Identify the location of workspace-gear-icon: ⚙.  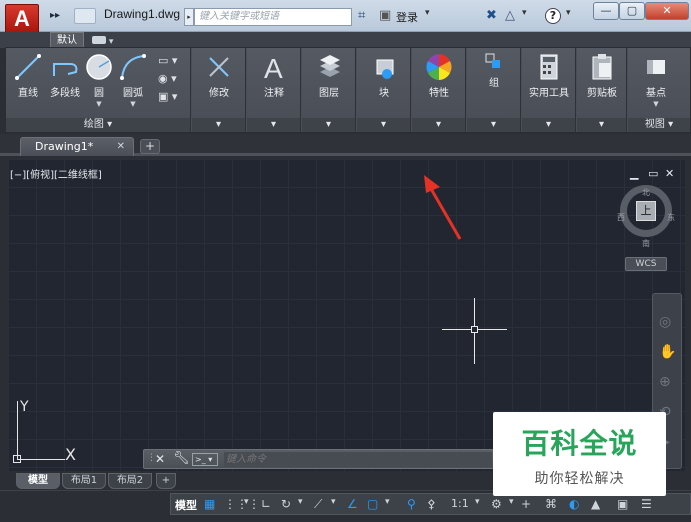
(496, 504).